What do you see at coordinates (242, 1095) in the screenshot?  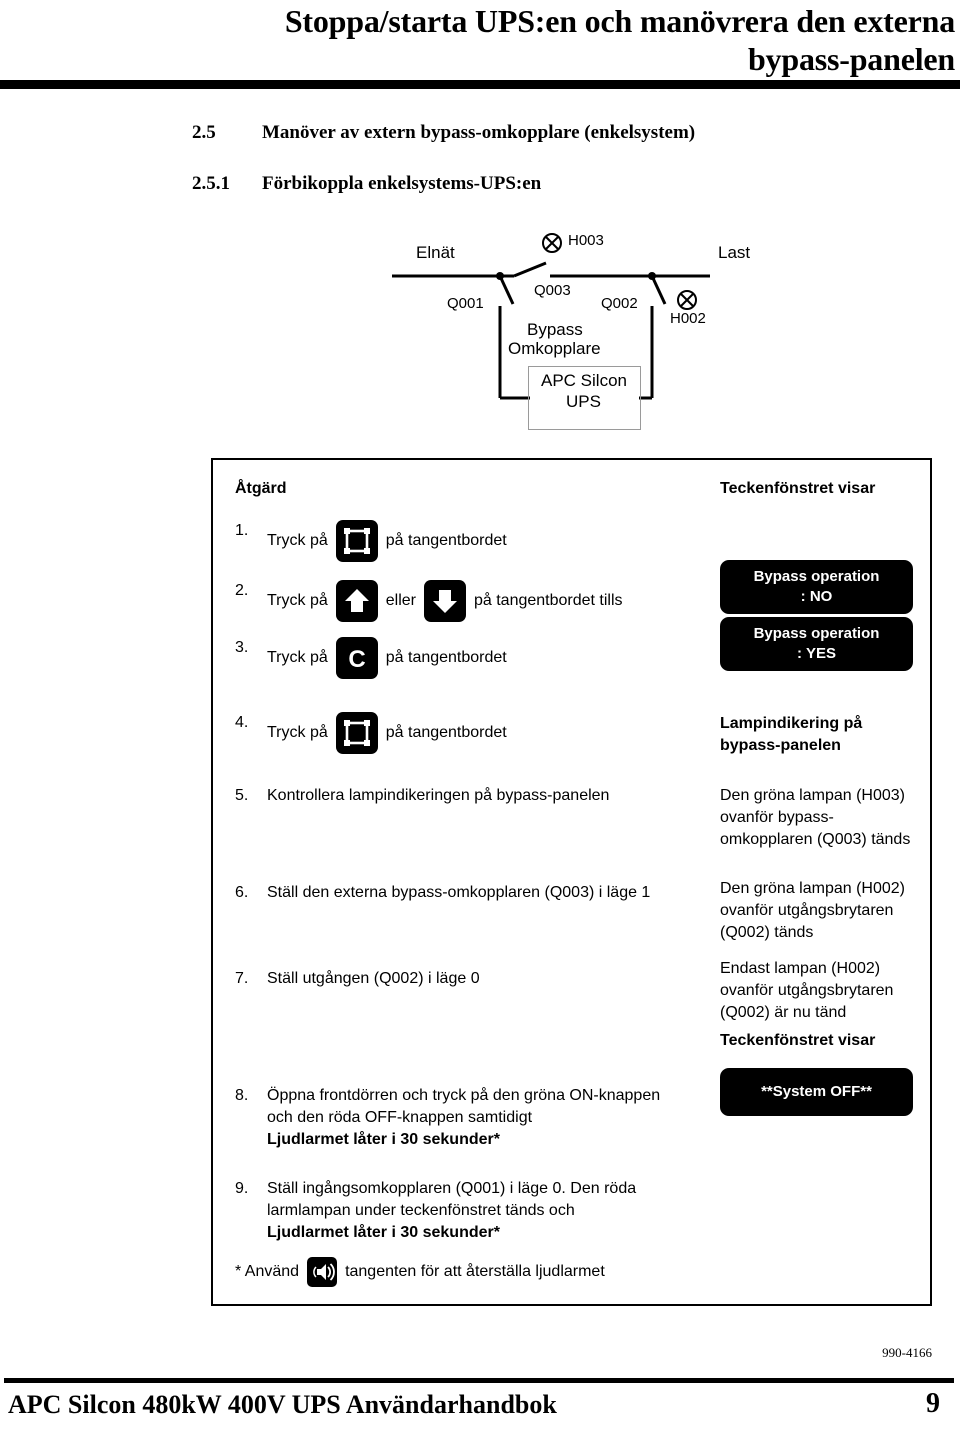 I see `step-8-number: 8.` at bounding box center [242, 1095].